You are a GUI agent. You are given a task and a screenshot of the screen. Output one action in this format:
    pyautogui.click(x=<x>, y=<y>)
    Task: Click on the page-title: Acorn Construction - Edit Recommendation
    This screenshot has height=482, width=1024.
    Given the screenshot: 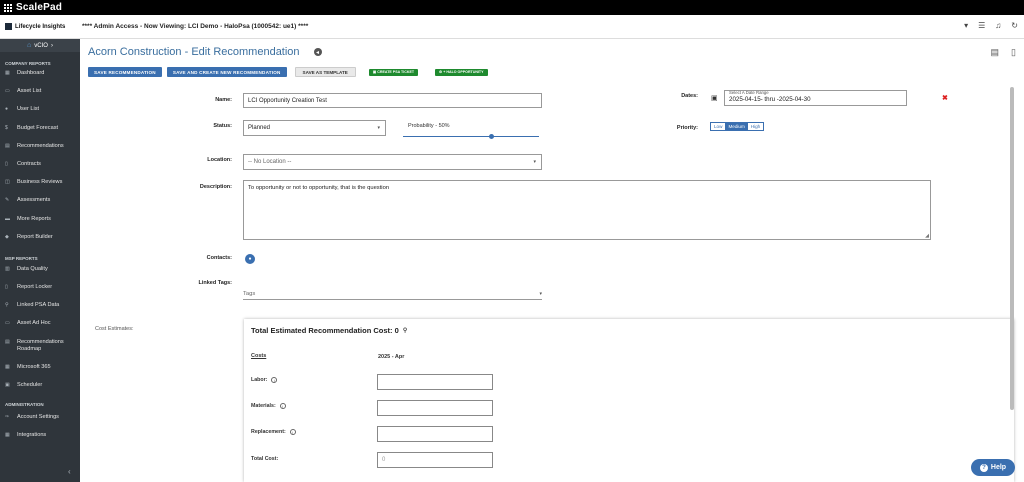 What is the action you would take?
    pyautogui.click(x=194, y=52)
    